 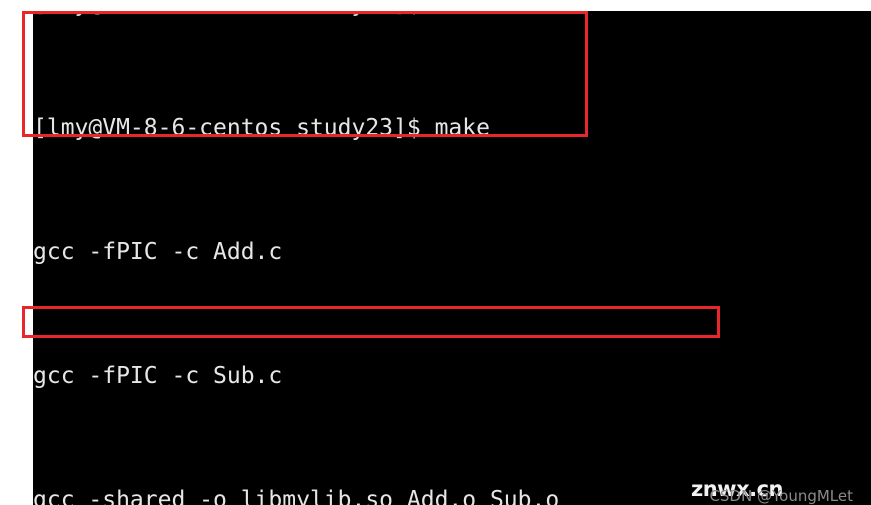 What do you see at coordinates (261, 128) in the screenshot?
I see `terminal-line-cmd-make: [lmy@VM-8-6-centos study23]$ make` at bounding box center [261, 128].